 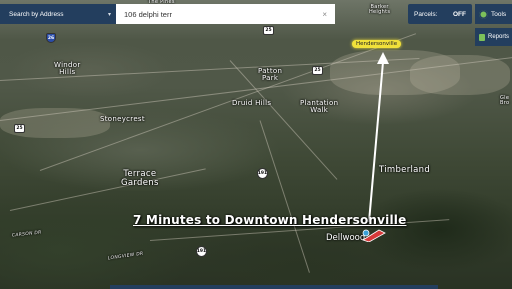 I want to click on reports-button: Reports, so click(x=493, y=37).